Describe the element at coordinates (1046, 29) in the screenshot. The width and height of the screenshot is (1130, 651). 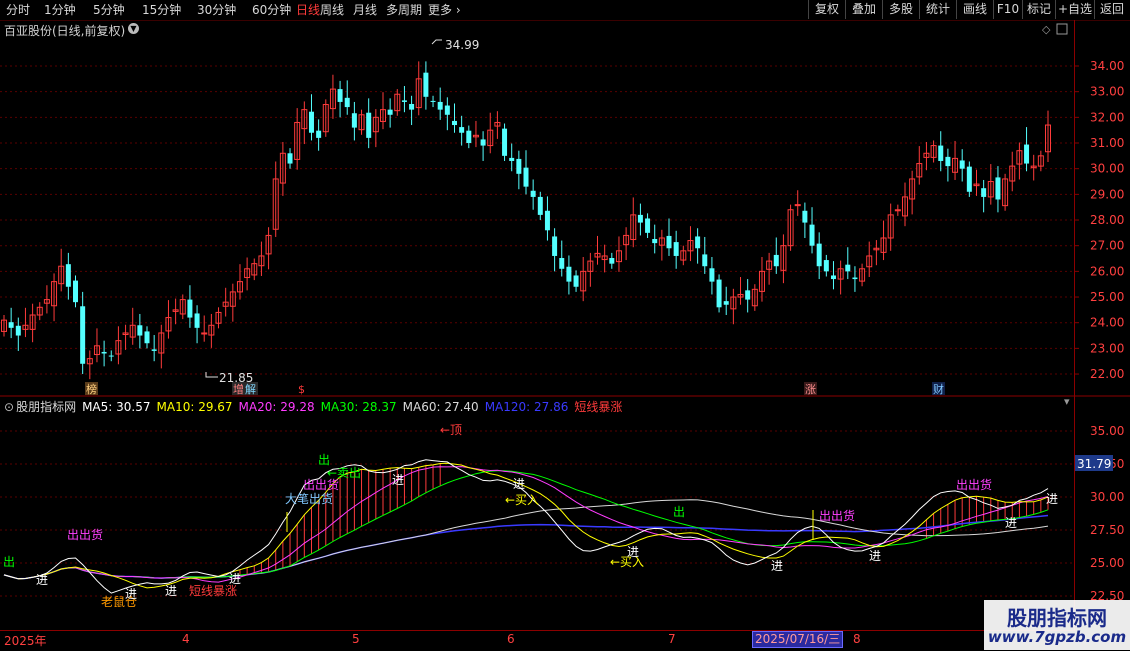
I see `diamond-icon: ◇` at that location.